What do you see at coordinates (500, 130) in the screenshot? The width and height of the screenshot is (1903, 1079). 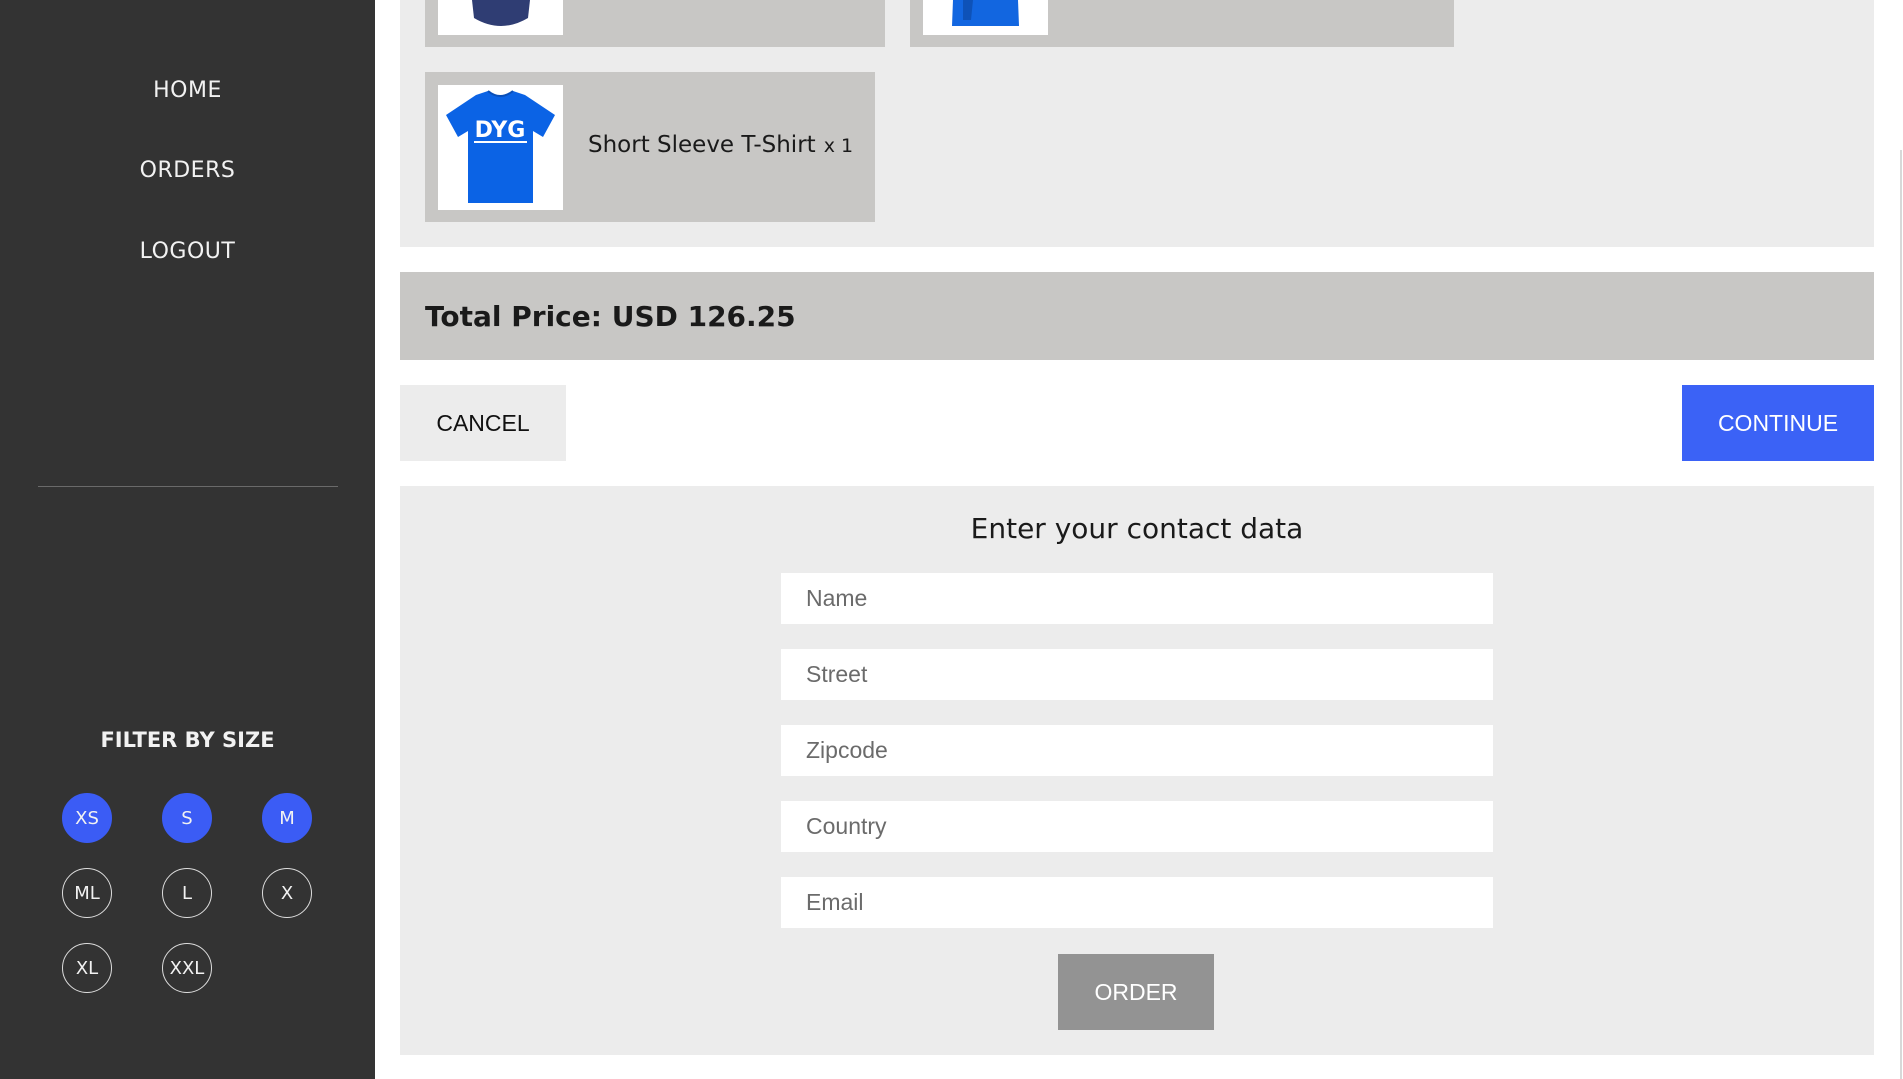 I see `svg-text: DYG` at bounding box center [500, 130].